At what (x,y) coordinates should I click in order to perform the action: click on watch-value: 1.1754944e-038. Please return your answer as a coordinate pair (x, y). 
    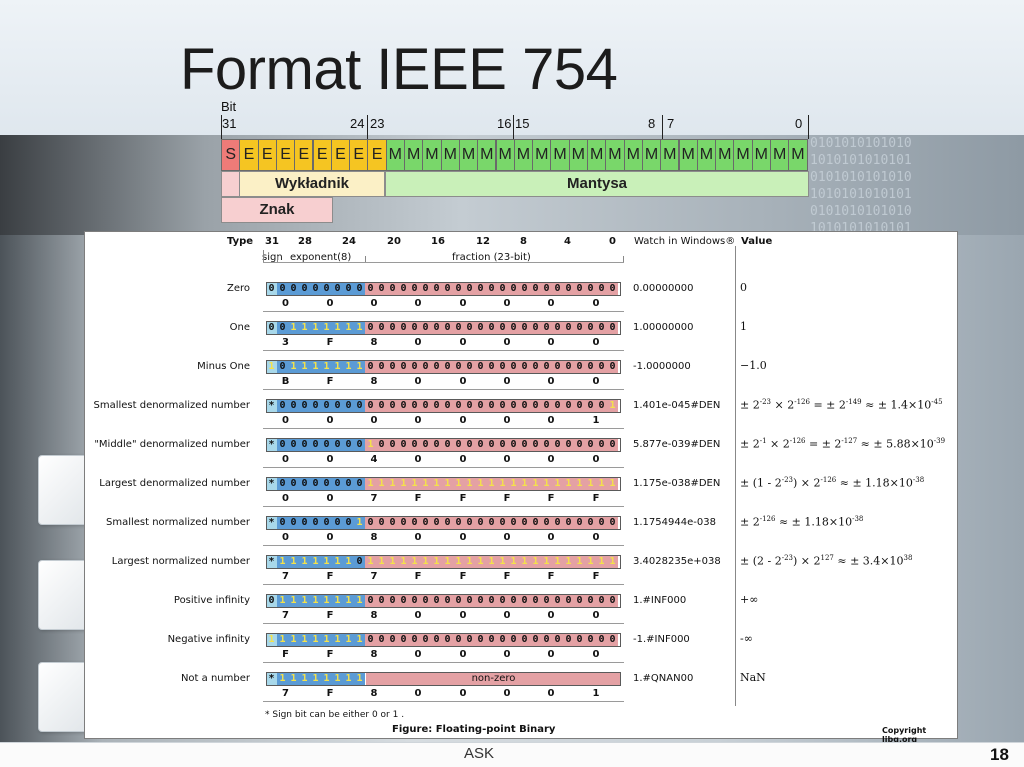
    Looking at the image, I should click on (674, 522).